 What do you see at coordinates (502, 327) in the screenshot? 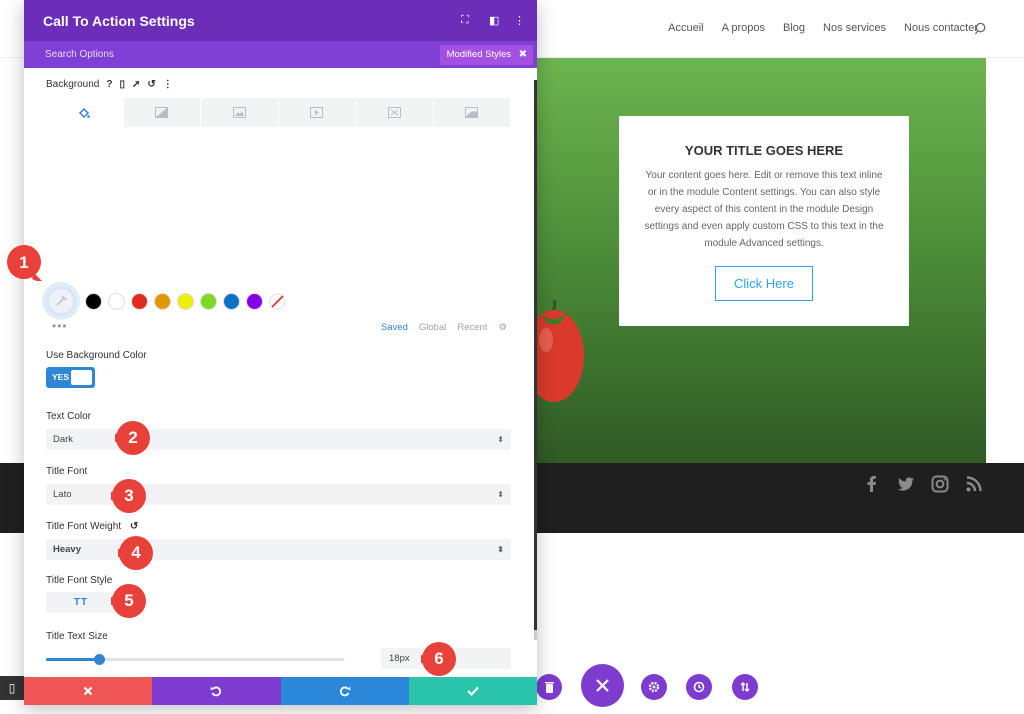
I see `gear-icon: ⚙` at bounding box center [502, 327].